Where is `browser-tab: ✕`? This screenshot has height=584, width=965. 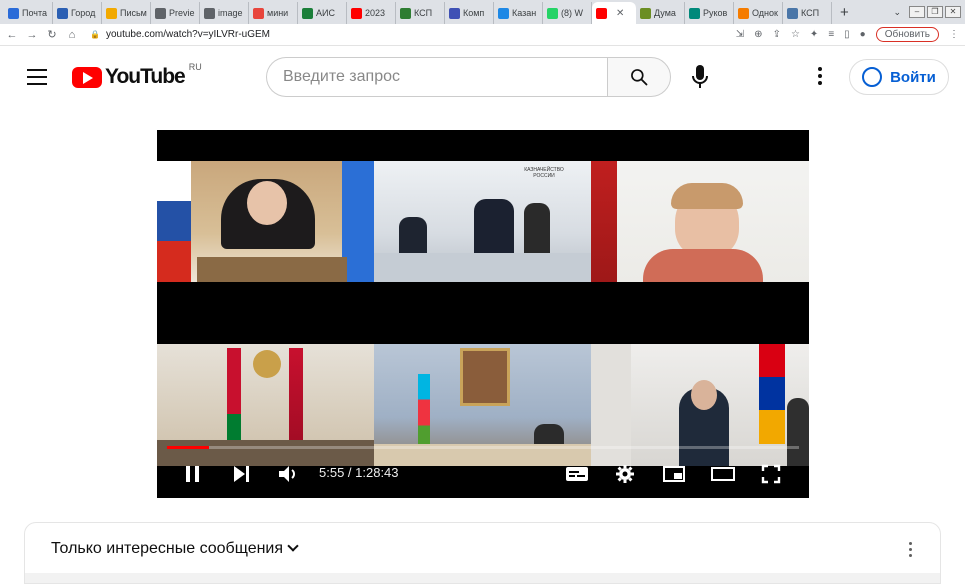
browser-tab: ✕ is located at coordinates (614, 13).